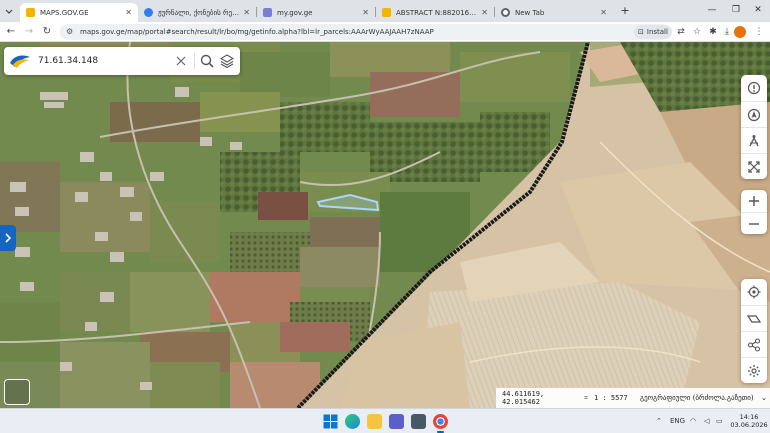 The height and width of the screenshot is (433, 770). I want to click on search-icon, so click(207, 61).